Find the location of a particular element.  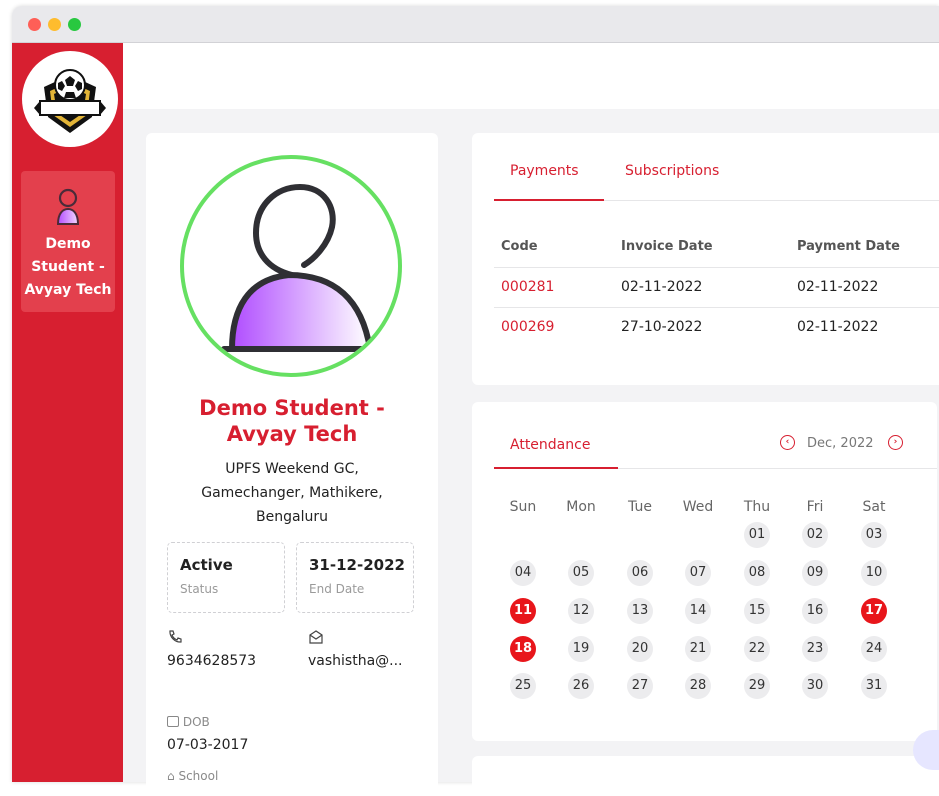

calendar-day: 22 is located at coordinates (757, 649).